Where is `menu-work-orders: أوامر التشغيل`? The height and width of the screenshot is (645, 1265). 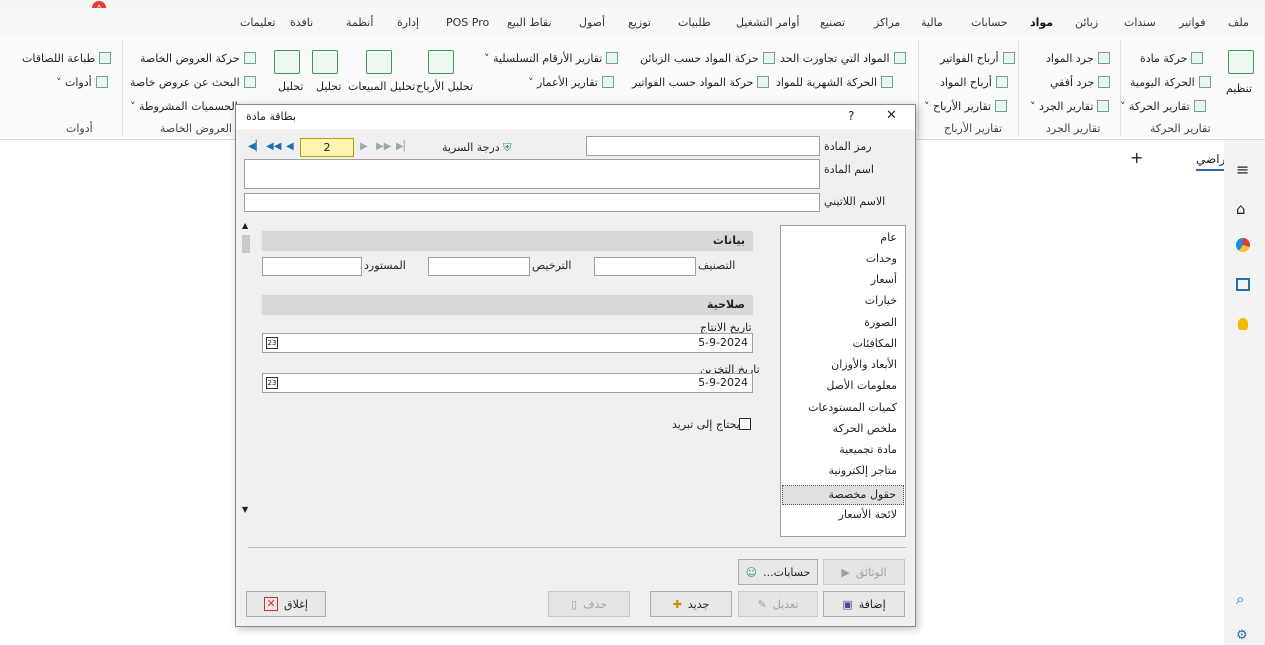 menu-work-orders: أوامر التشغيل is located at coordinates (767, 22).